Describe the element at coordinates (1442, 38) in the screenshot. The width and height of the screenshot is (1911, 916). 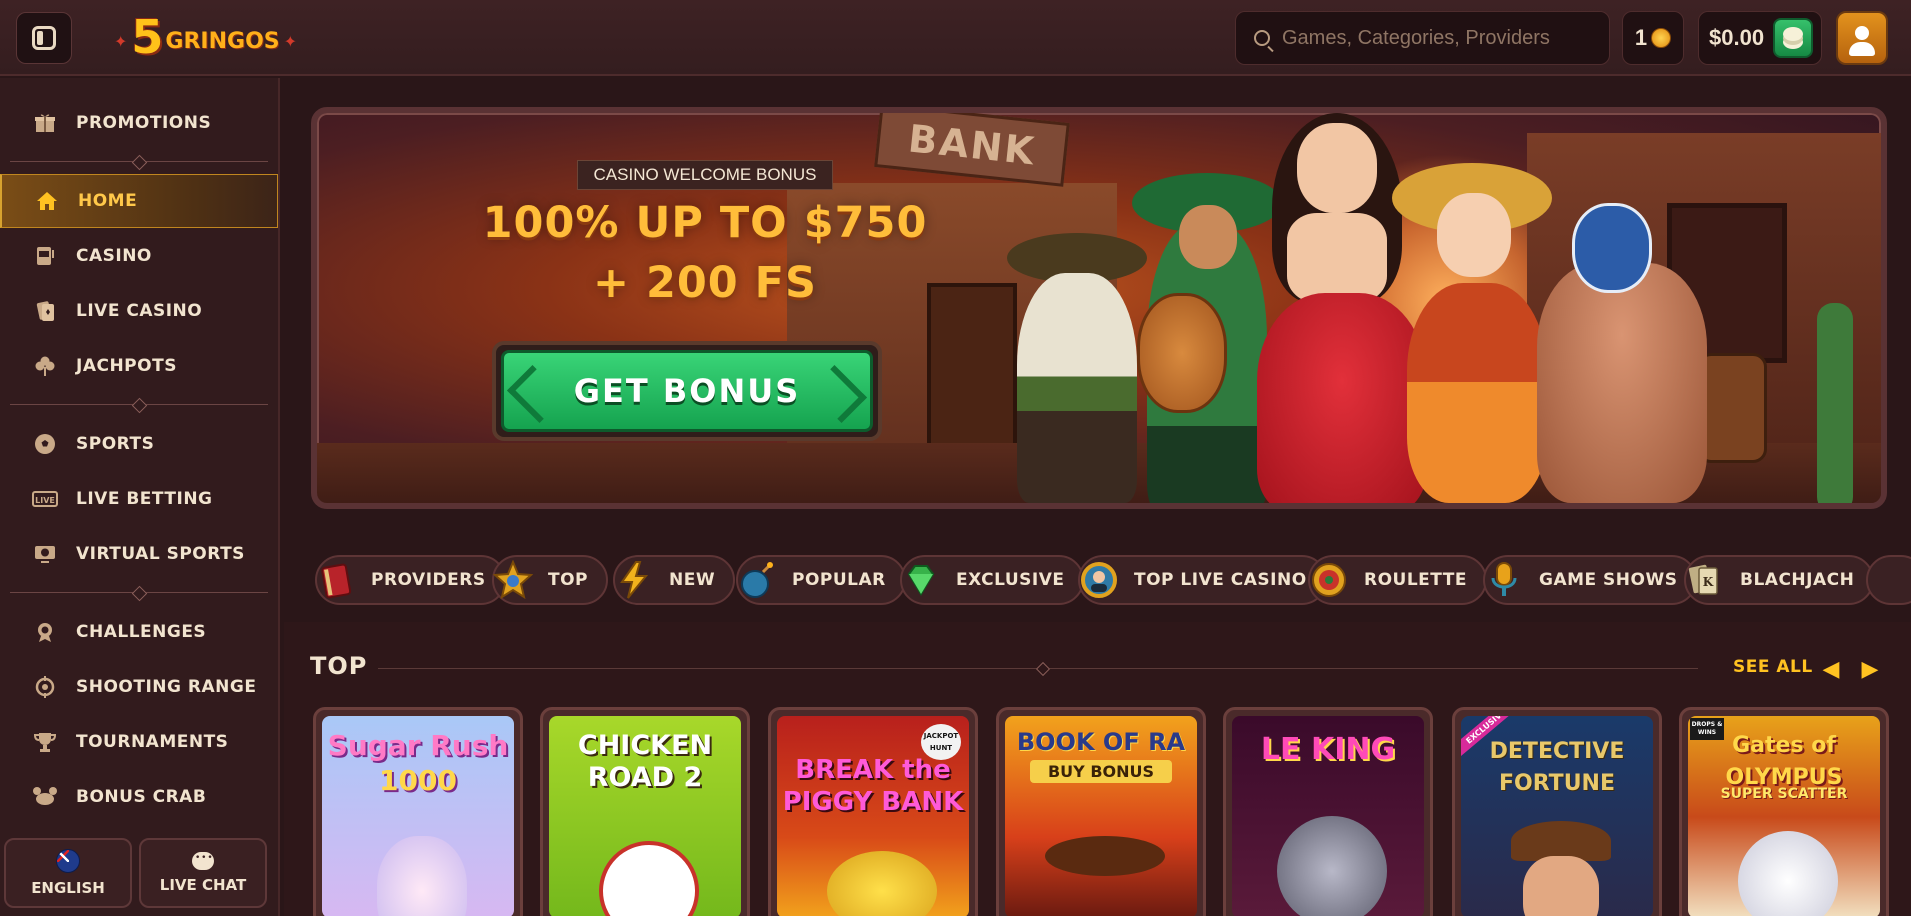
I see `search-input` at that location.